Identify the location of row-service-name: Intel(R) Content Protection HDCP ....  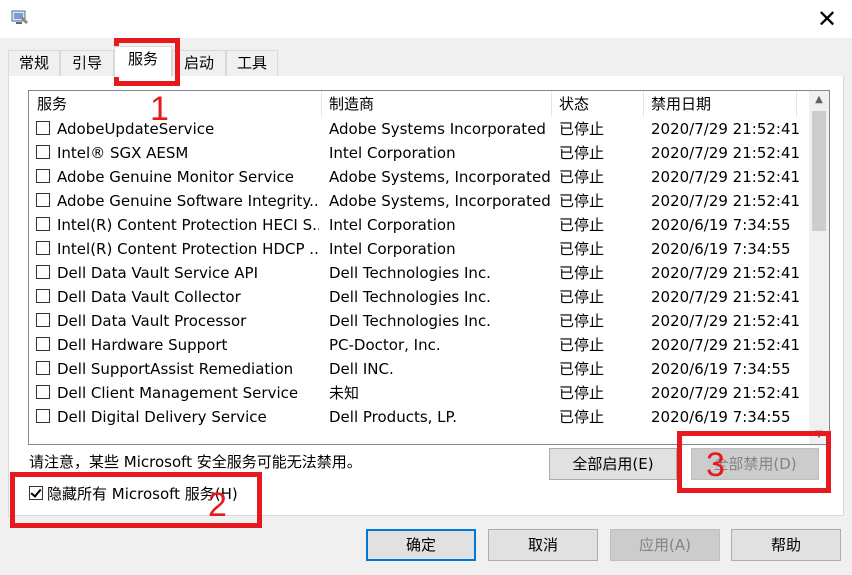
(188, 249).